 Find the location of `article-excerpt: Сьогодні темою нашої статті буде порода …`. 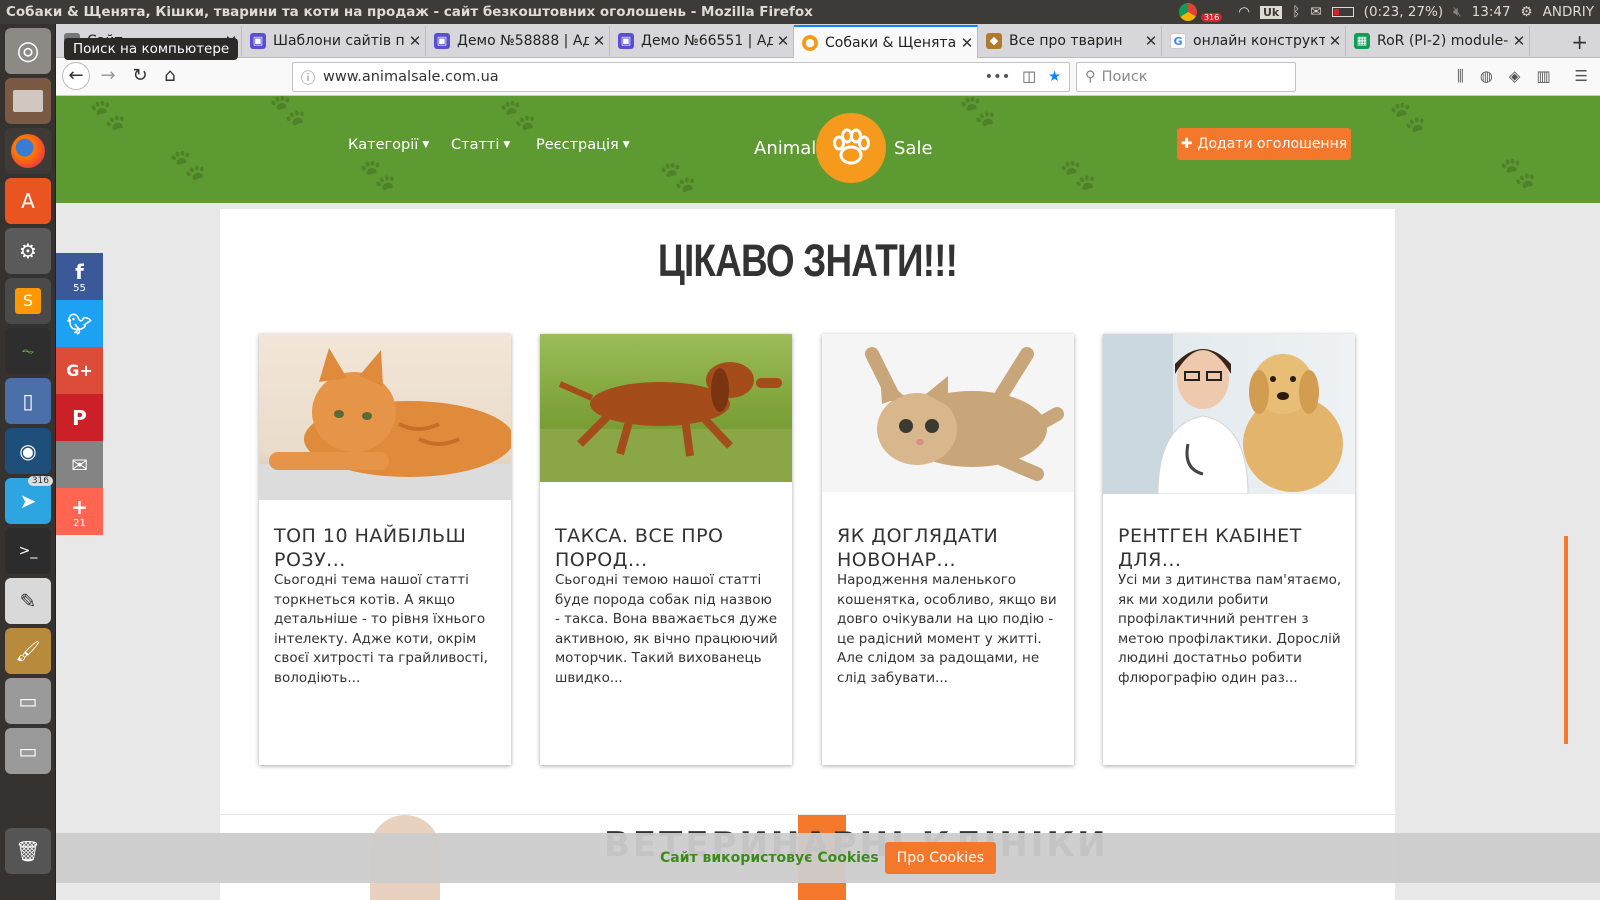

article-excerpt: Сьогодні темою нашої статті буде порода … is located at coordinates (666, 629).